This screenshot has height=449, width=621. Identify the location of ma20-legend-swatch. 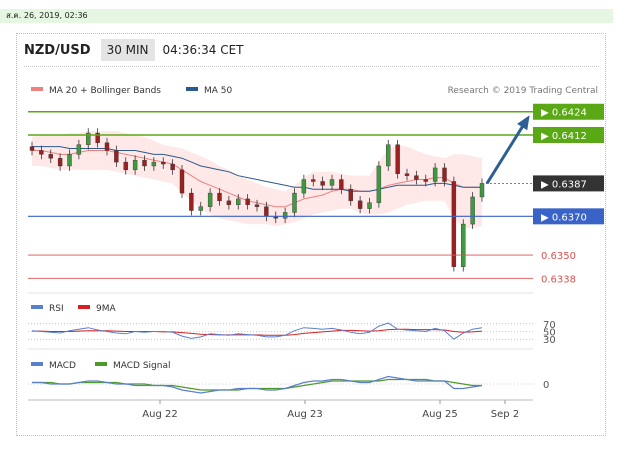
(37, 89).